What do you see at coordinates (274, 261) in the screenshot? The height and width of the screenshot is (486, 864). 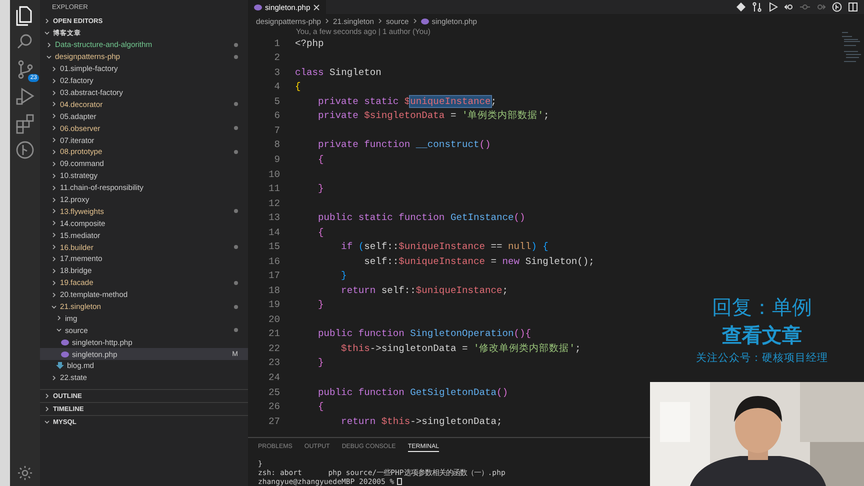 I see `line-number: 16` at bounding box center [274, 261].